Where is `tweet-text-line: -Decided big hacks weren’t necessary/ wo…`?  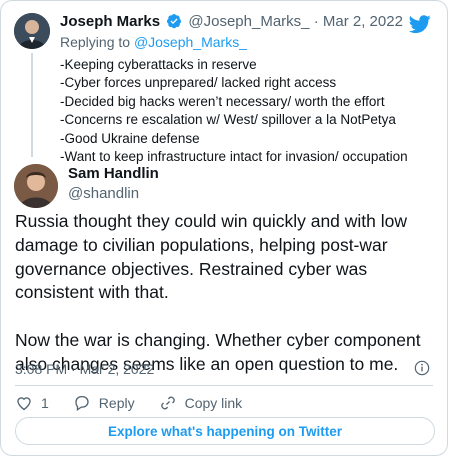
tweet-text-line: -Decided big hacks weren’t necessary/ wo… is located at coordinates (222, 101).